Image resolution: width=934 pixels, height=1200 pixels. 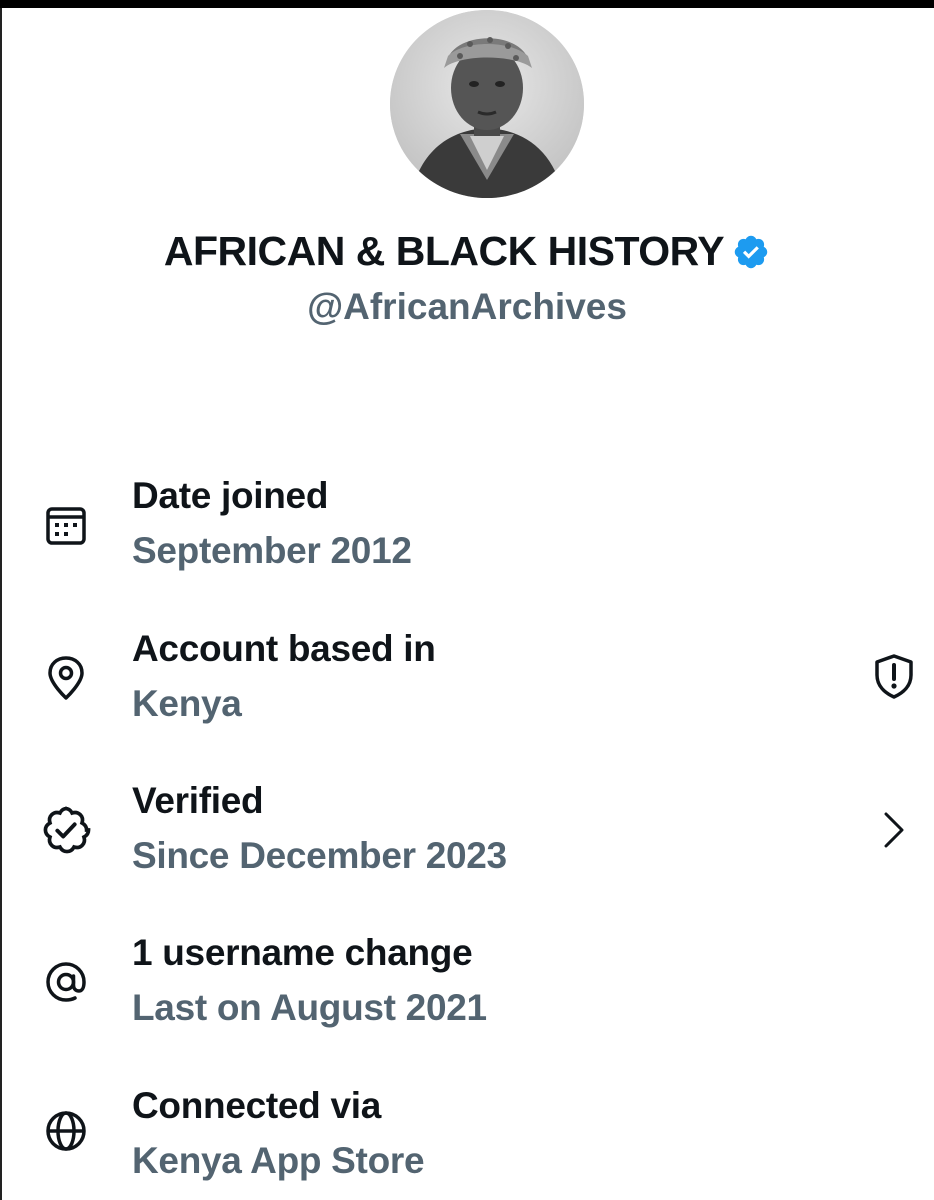 I want to click on verified-badge-icon, so click(x=751, y=252).